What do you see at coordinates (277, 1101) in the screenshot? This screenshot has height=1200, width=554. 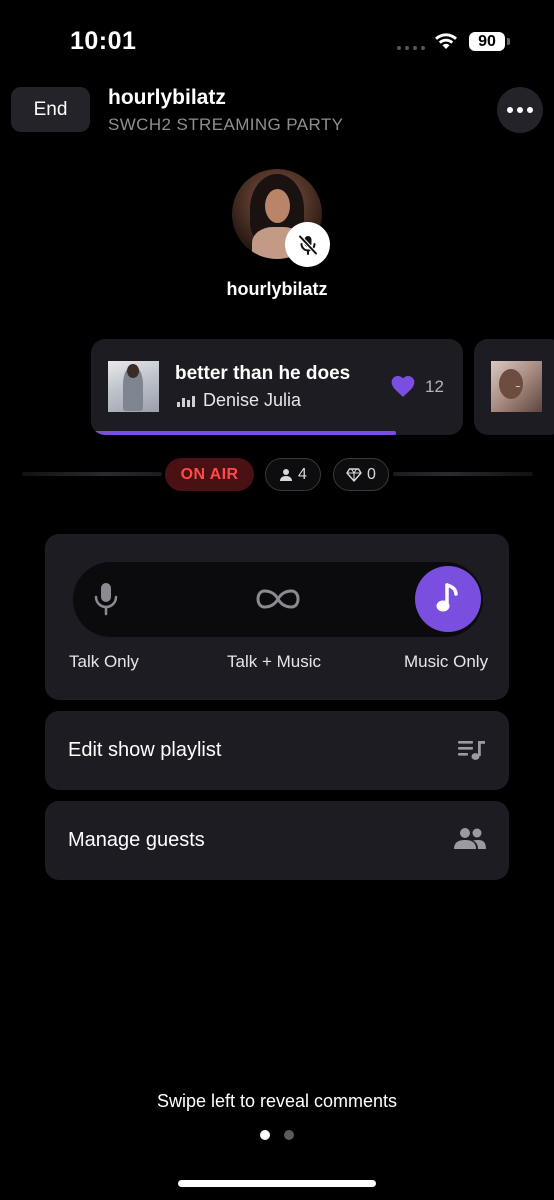 I see `swipe-hint: Swipe left to reveal comments` at bounding box center [277, 1101].